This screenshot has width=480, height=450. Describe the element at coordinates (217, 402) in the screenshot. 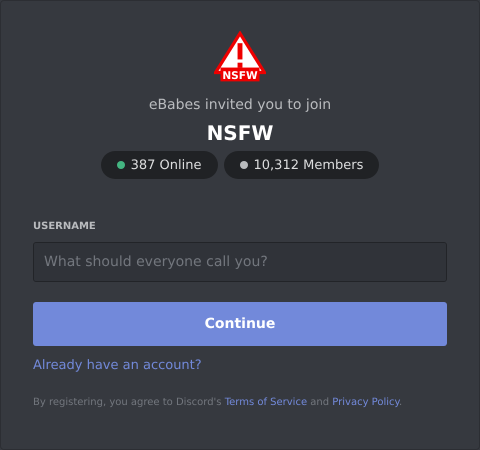

I see `legal-text: By registering, you agree to Discord's Terms of Service and Privacy Policy.` at that location.